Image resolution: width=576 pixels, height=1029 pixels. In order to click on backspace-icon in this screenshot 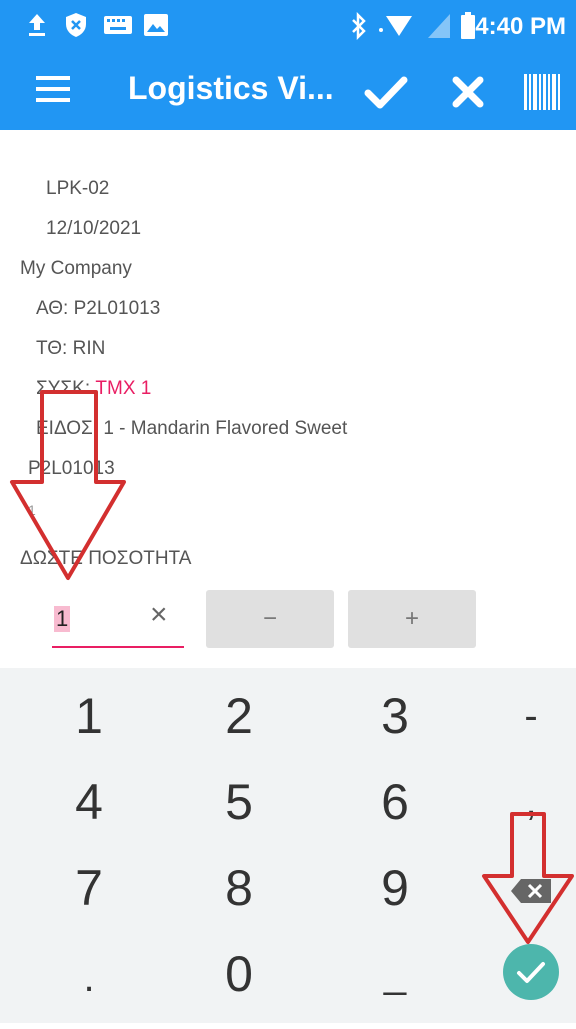, I will do `click(531, 891)`.